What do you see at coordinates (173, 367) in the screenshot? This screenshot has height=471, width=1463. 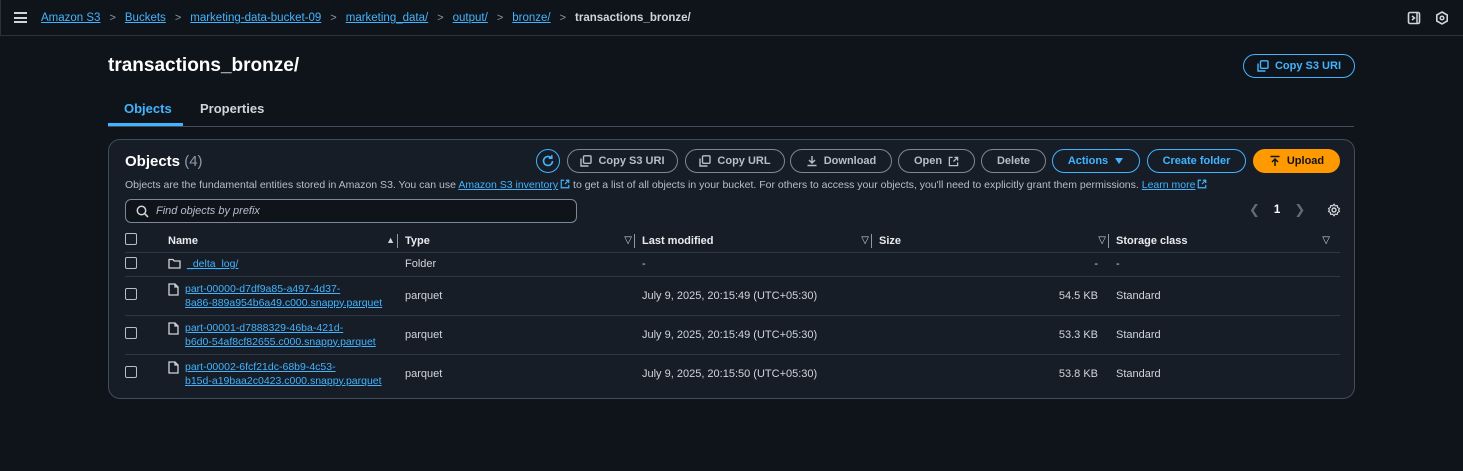 I see `file-icon` at bounding box center [173, 367].